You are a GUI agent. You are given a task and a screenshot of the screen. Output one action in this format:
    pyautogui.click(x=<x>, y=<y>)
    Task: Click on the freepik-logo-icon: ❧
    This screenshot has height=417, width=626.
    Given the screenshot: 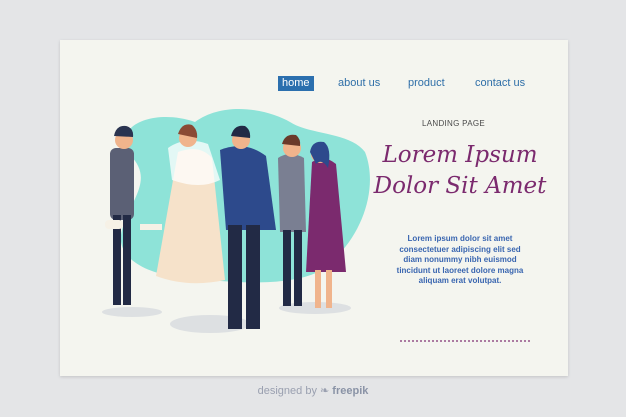 What is the action you would take?
    pyautogui.click(x=325, y=391)
    